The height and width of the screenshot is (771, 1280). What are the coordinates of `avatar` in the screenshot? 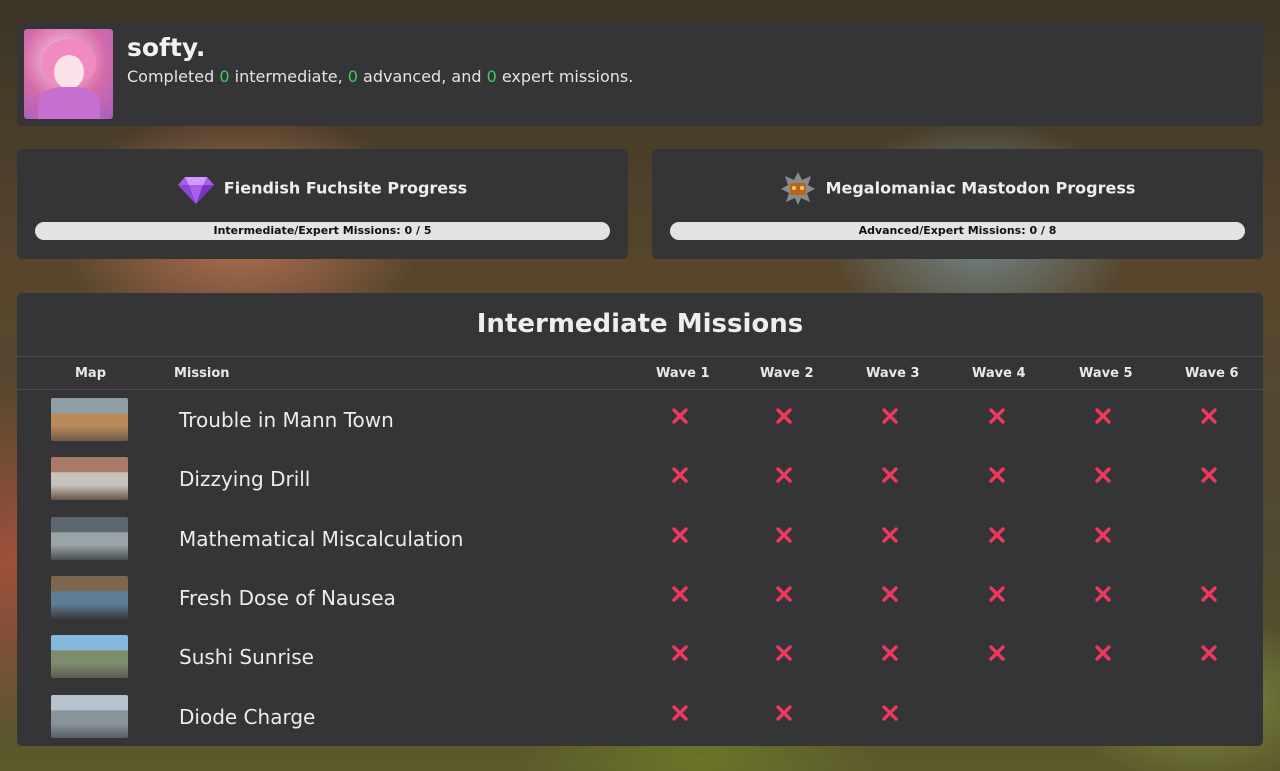 It's located at (68, 74).